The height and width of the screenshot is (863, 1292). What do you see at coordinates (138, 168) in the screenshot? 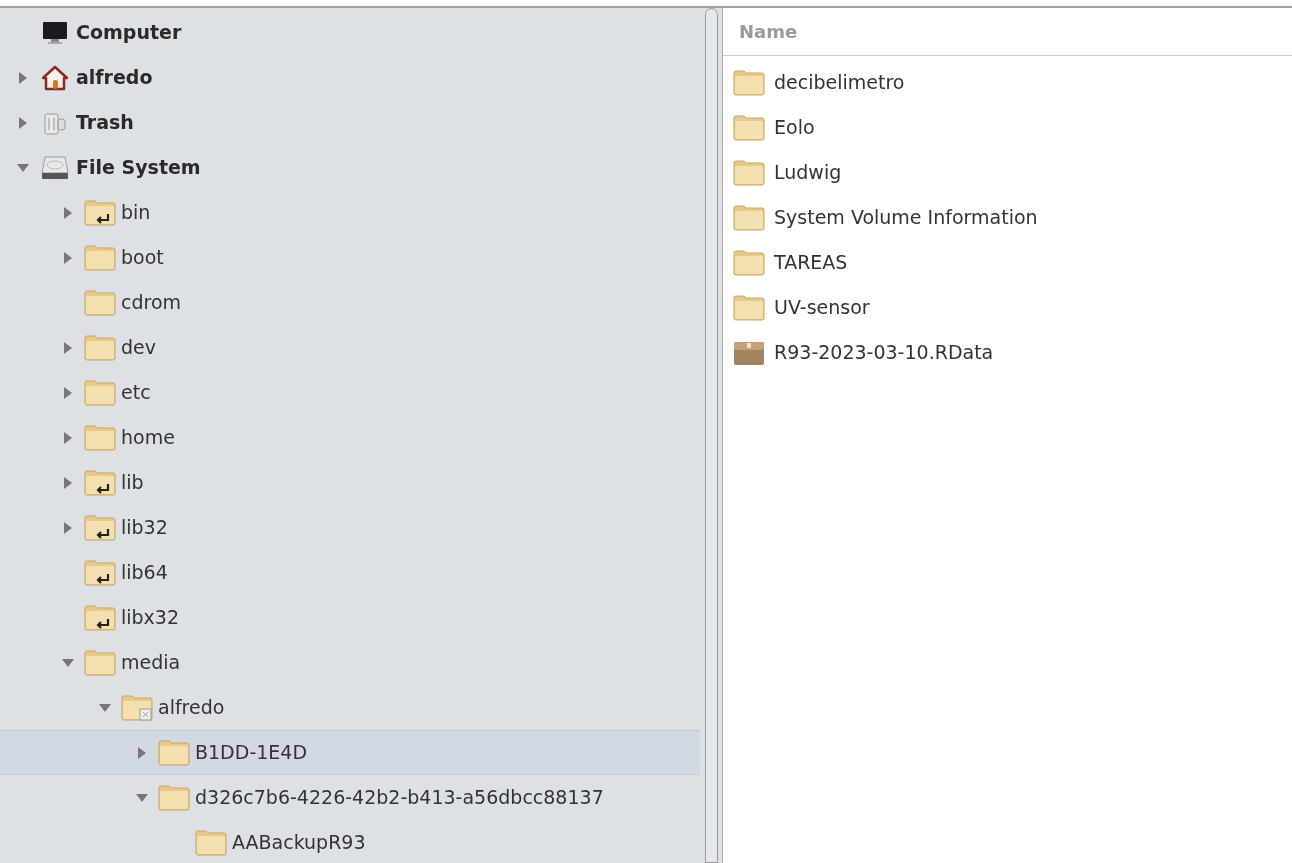
I see `tree-item-label: File System` at bounding box center [138, 168].